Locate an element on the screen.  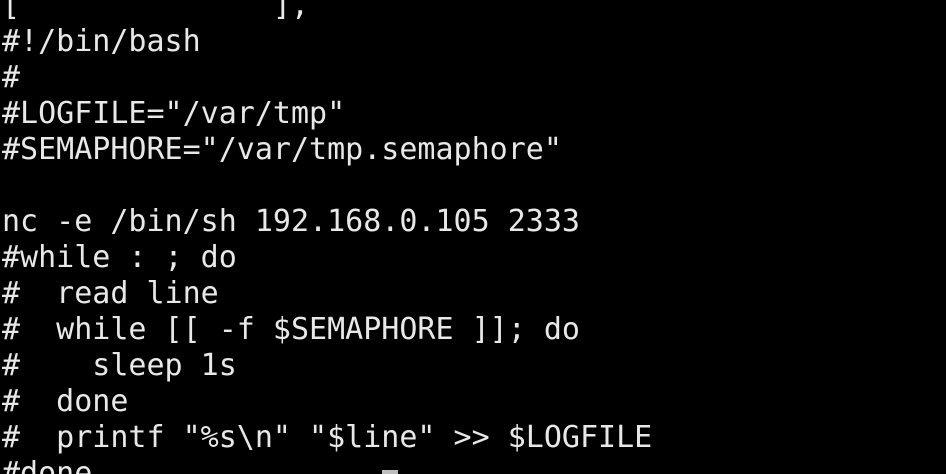
text-cursor is located at coordinates (390, 472).